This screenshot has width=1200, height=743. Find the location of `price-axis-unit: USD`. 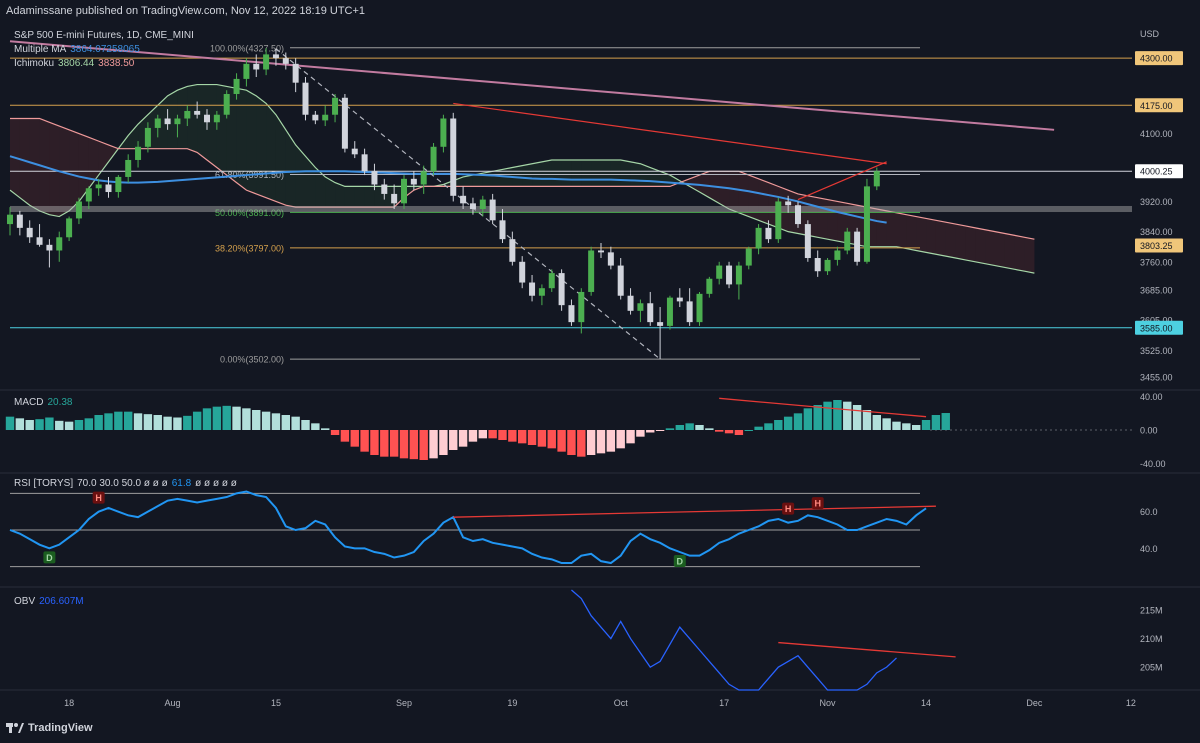

price-axis-unit: USD is located at coordinates (1150, 34).